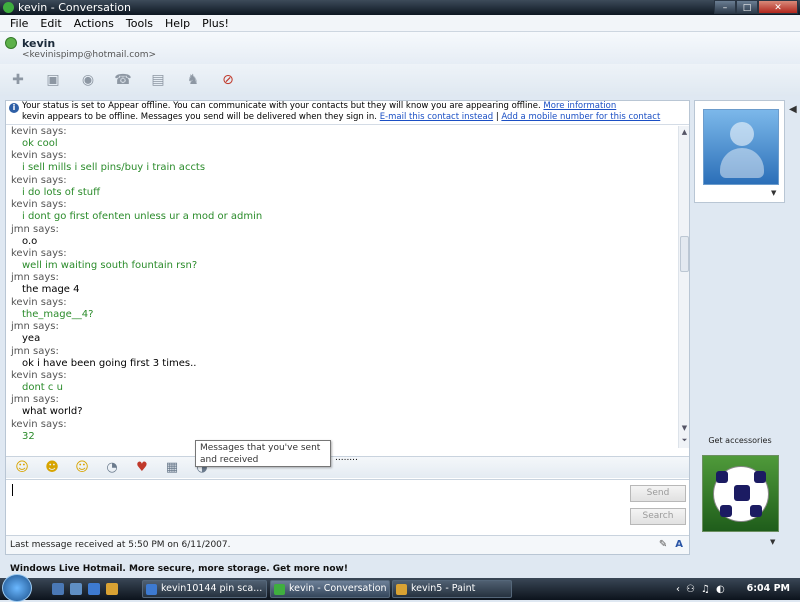  Describe the element at coordinates (344, 138) in the screenshot. I see `chat-message: kevin says: ok cool` at that location.